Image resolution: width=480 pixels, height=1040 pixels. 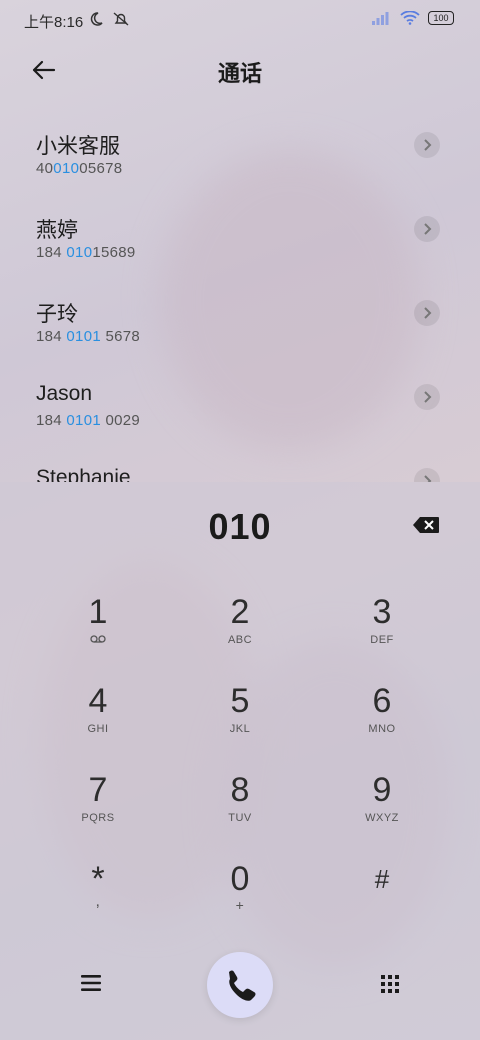 I want to click on status-time: 上午8:16, so click(x=54, y=22).